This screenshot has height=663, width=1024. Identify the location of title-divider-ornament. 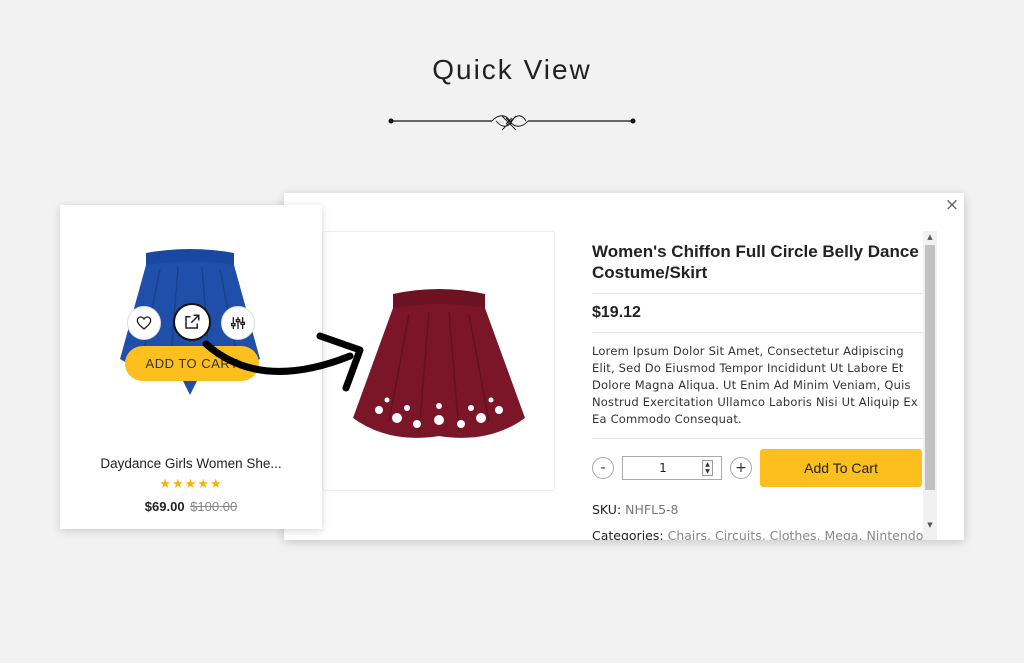
(512, 123).